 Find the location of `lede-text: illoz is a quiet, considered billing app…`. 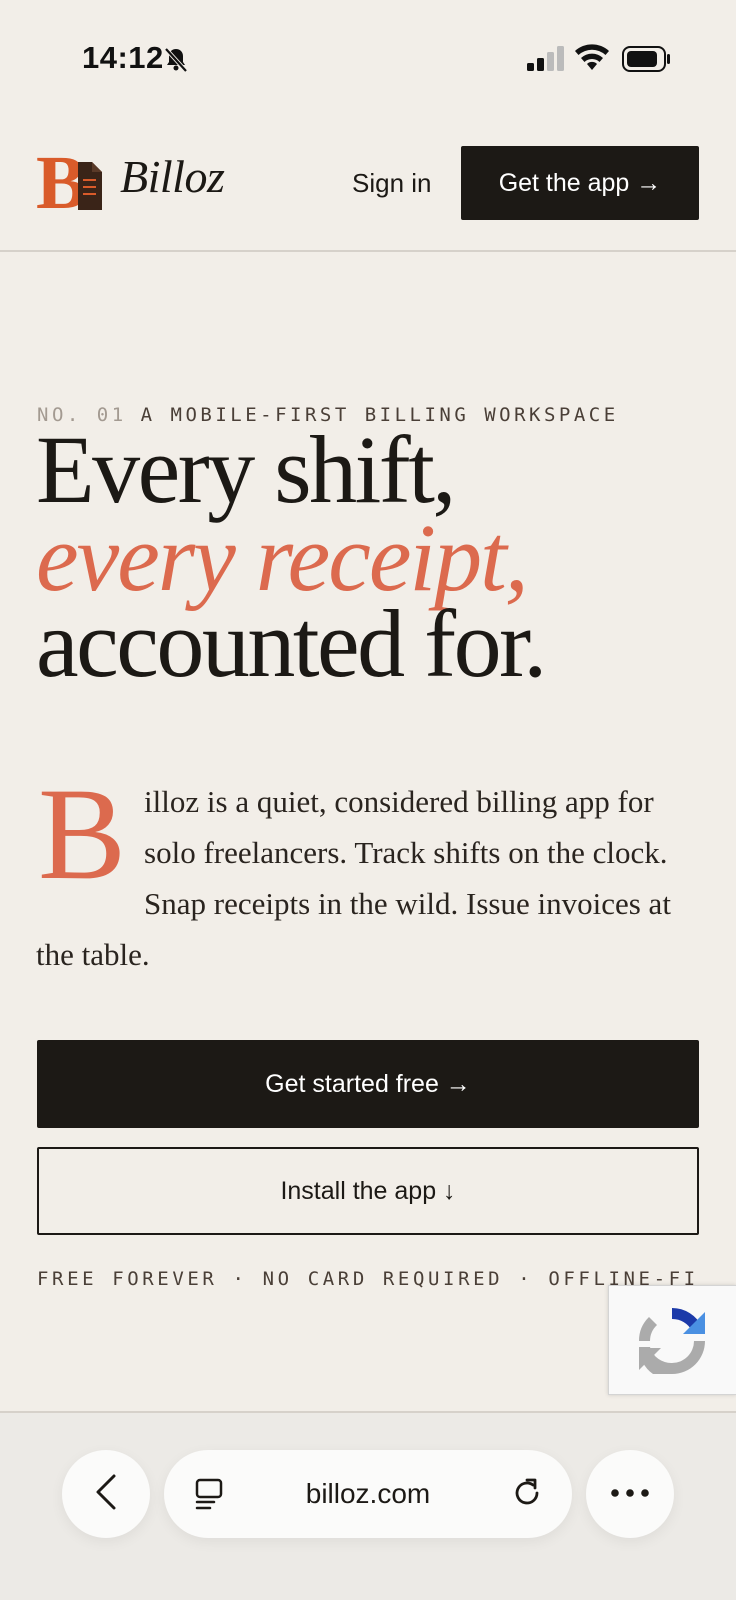

lede-text: illoz is a quiet, considered billing app… is located at coordinates (353, 878).